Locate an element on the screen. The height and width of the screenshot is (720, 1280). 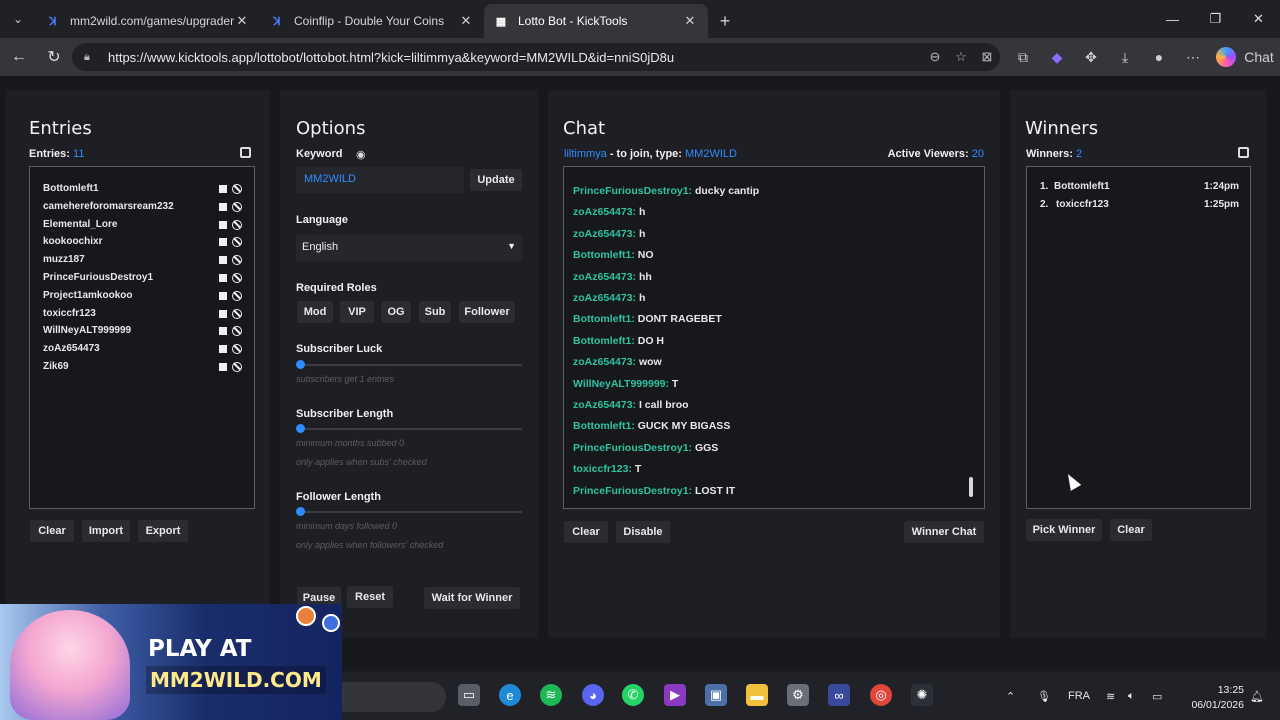
photos-icon: ▣ is located at coordinates (716, 695).